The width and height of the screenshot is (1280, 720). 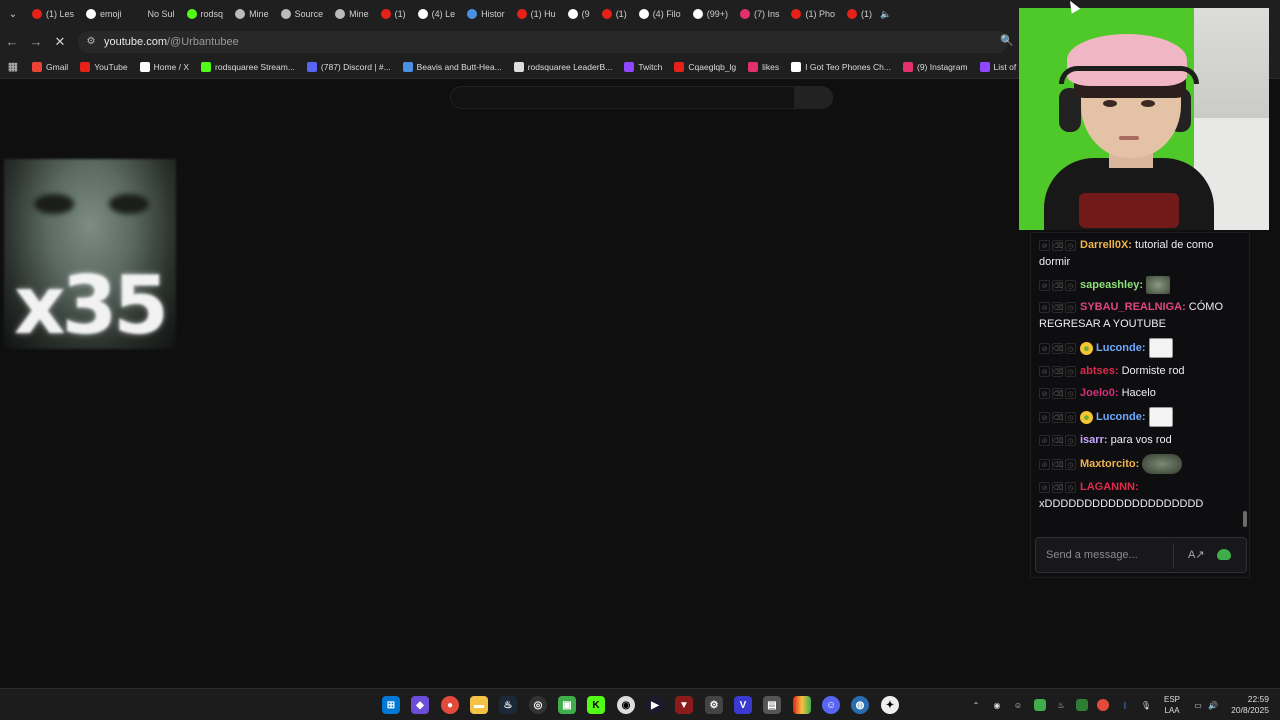 I want to click on browser-tab: (1) Les, so click(x=53, y=14).